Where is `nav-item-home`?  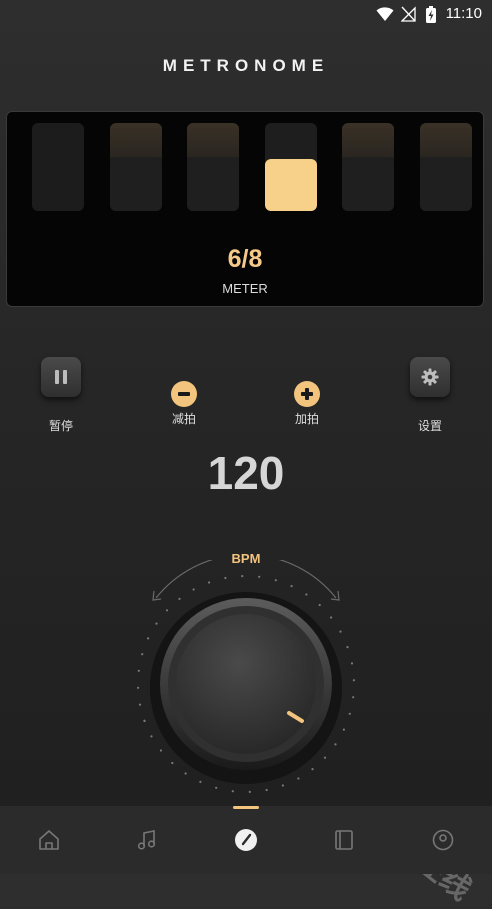 nav-item-home is located at coordinates (49, 840).